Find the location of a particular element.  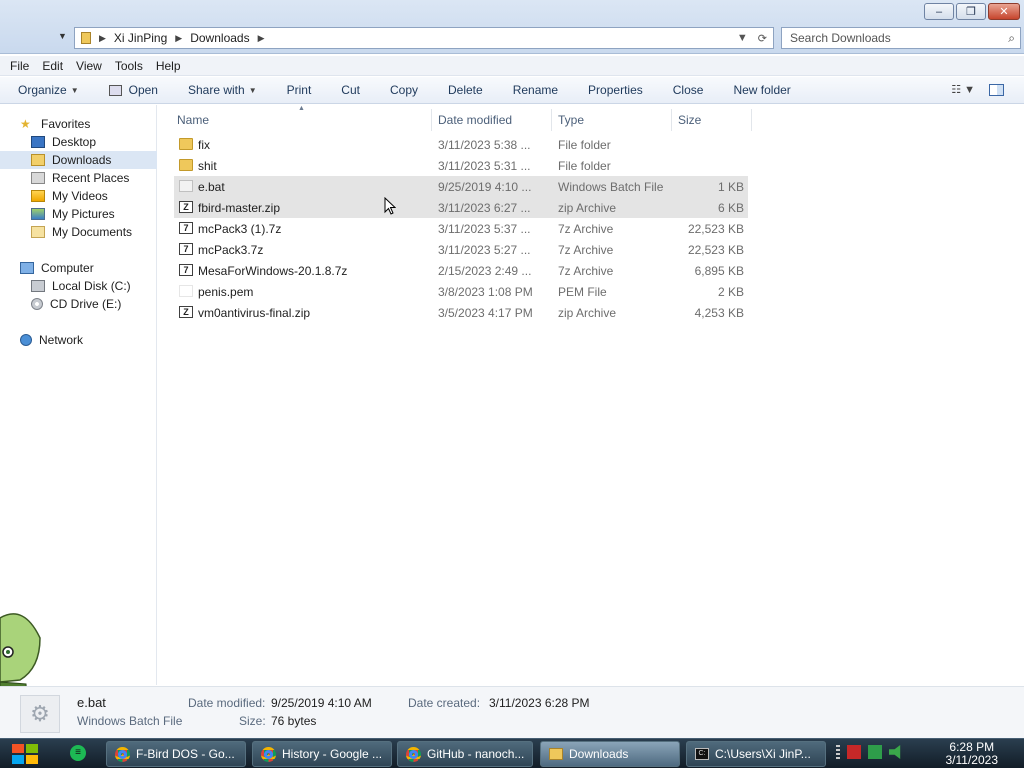

minimize-button: – is located at coordinates (939, 11).